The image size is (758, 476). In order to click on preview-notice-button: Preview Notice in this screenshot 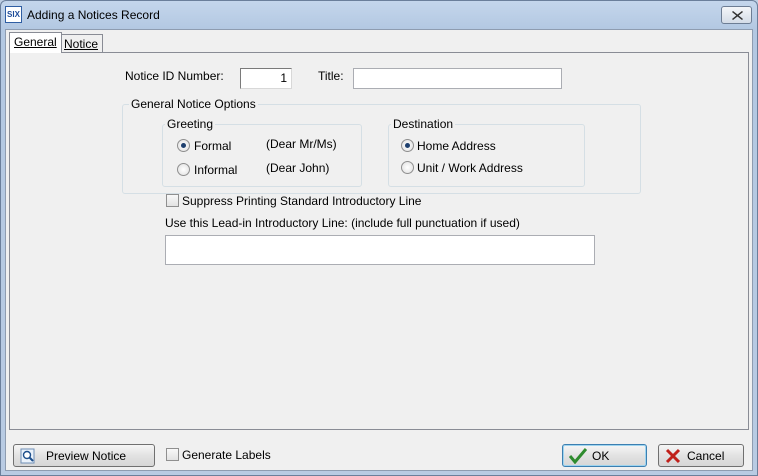, I will do `click(84, 455)`.